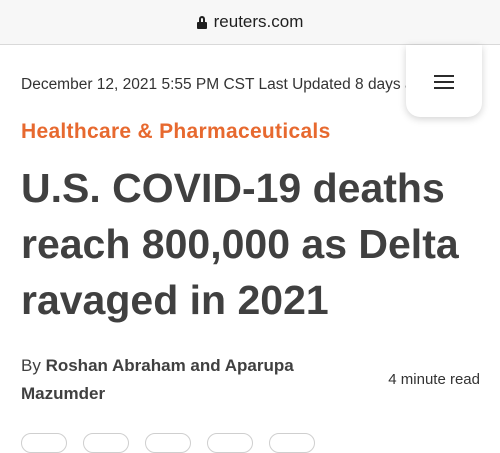 This screenshot has height=453, width=500. Describe the element at coordinates (201, 22) in the screenshot. I see `lock-icon` at that location.